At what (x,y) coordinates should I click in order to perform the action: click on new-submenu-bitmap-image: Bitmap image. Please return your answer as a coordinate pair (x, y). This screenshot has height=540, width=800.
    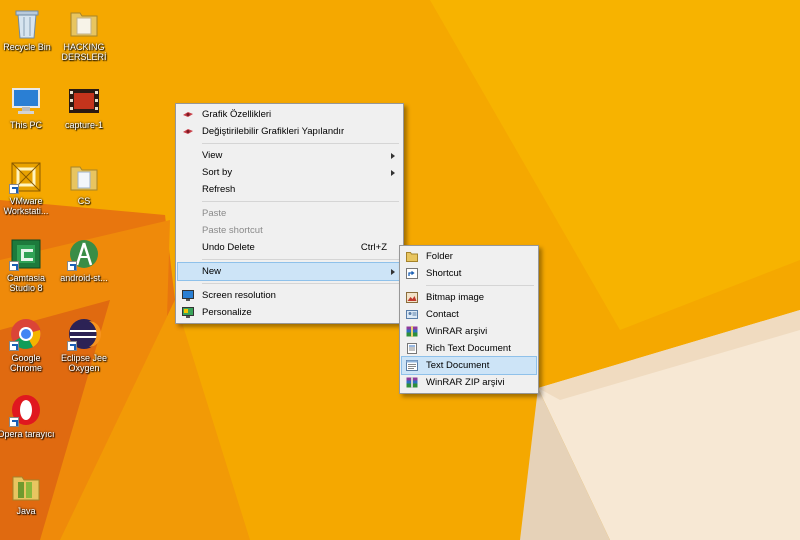
    Looking at the image, I should click on (469, 297).